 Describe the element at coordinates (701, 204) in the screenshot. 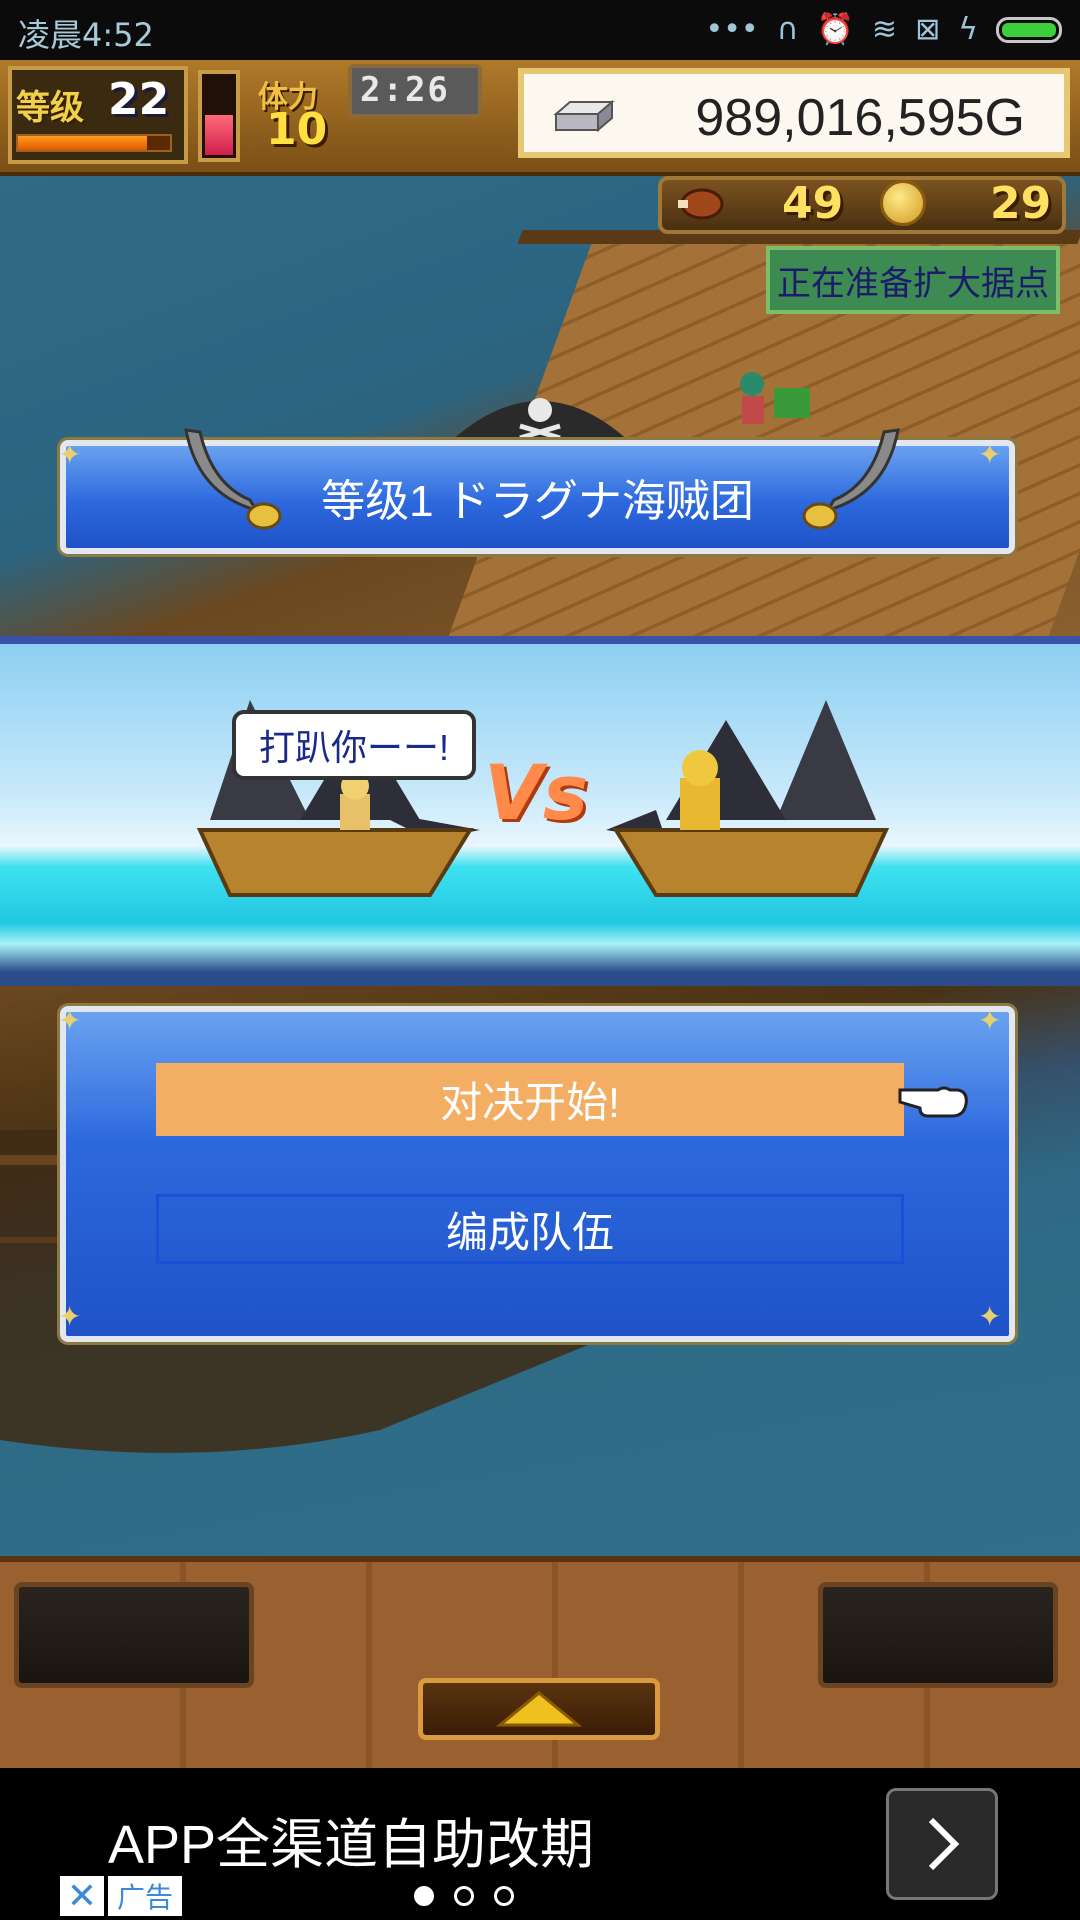

I see `roast-meat-icon` at that location.